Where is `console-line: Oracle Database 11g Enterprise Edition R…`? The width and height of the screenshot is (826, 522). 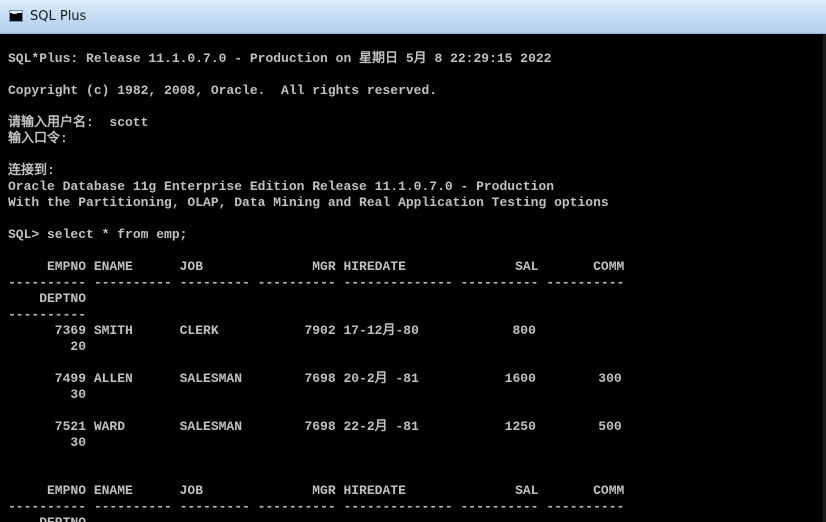 console-line: Oracle Database 11g Enterprise Edition R… is located at coordinates (281, 186).